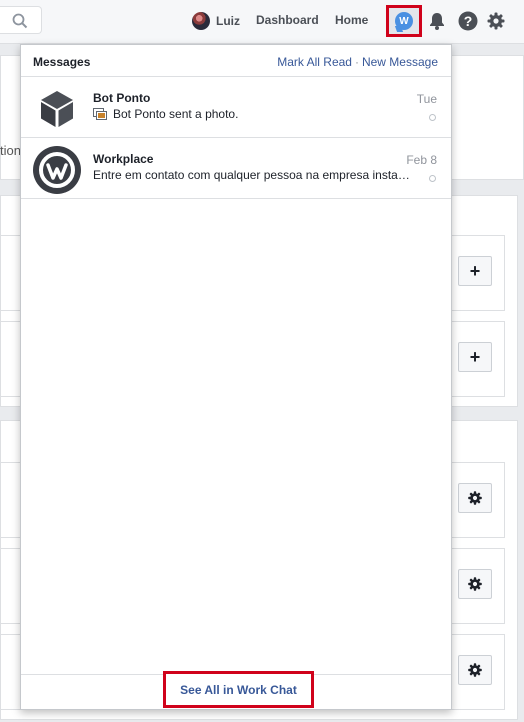 The height and width of the screenshot is (722, 524). Describe the element at coordinates (421, 160) in the screenshot. I see `message-time: Feb 8` at that location.